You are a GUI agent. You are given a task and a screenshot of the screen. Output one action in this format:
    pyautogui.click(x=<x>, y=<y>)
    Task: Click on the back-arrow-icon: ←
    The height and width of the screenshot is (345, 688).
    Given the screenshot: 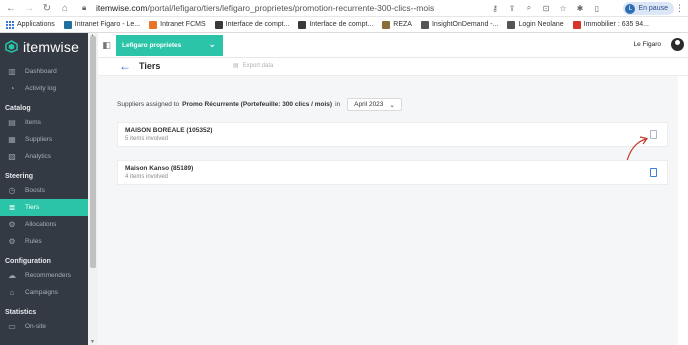 What is the action you would take?
    pyautogui.click(x=125, y=66)
    